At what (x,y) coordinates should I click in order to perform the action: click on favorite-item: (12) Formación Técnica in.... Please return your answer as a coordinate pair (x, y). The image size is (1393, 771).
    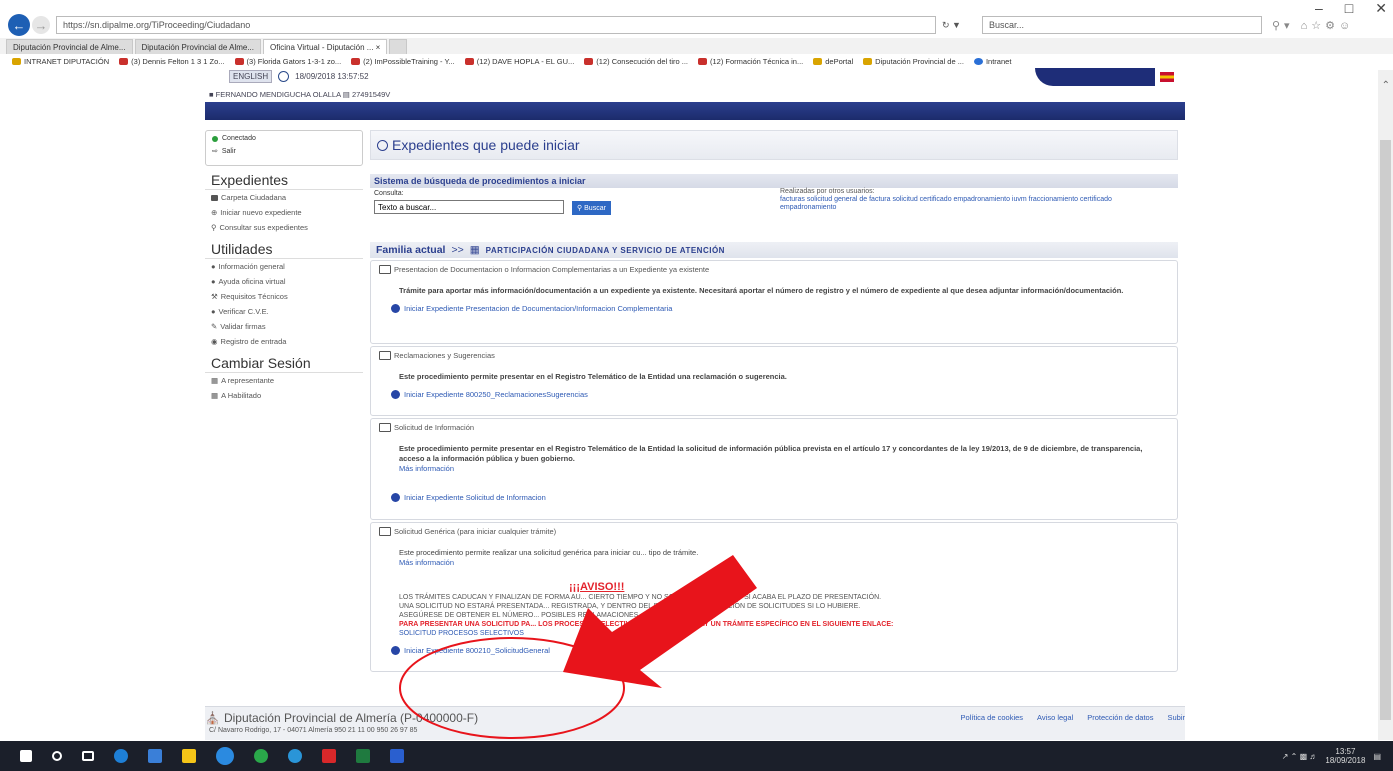
    Looking at the image, I should click on (750, 61).